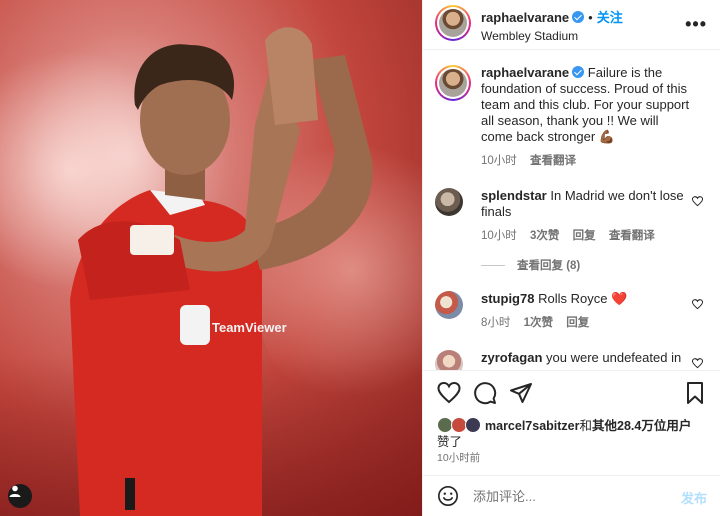 This screenshot has height=516, width=720. What do you see at coordinates (249, 327) in the screenshot?
I see `jersey-sponsor-text: TeamViewer` at bounding box center [249, 327].